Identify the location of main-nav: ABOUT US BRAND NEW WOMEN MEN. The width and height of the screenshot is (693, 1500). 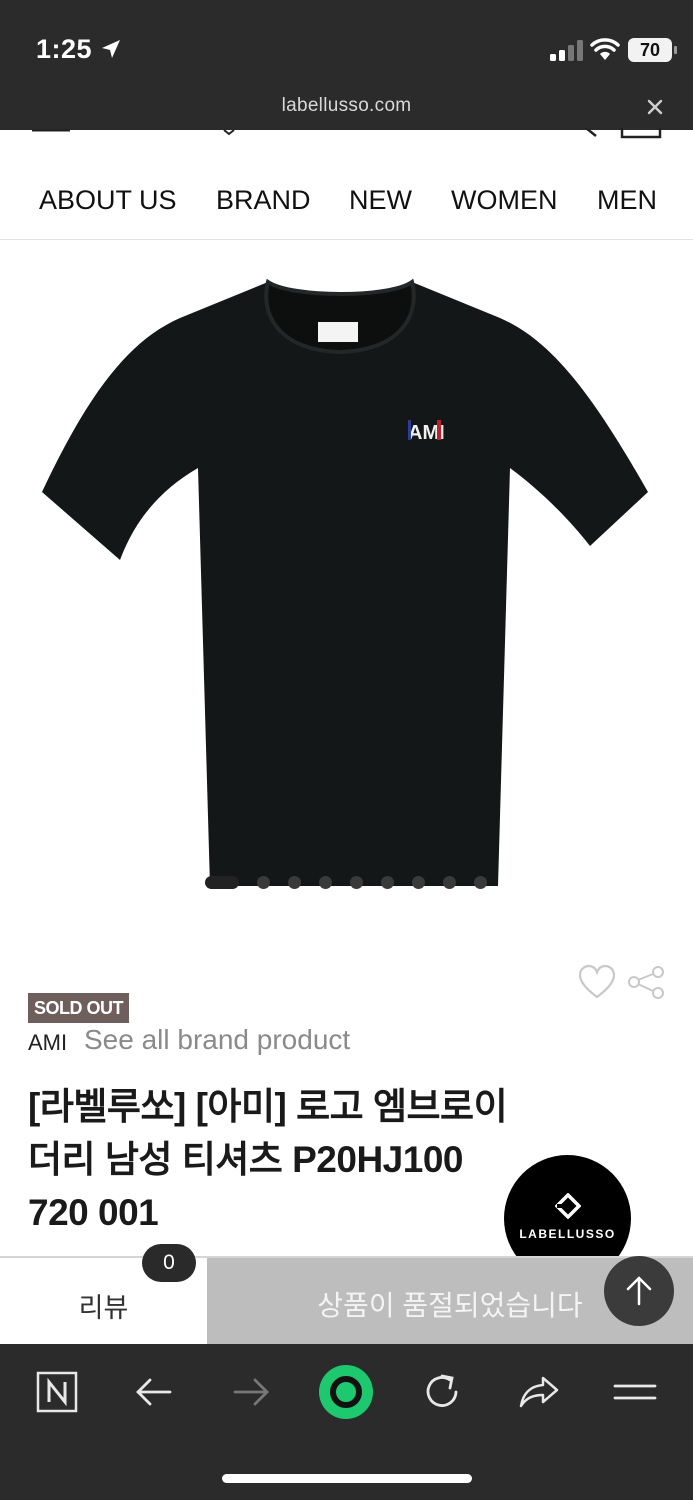
(346, 200).